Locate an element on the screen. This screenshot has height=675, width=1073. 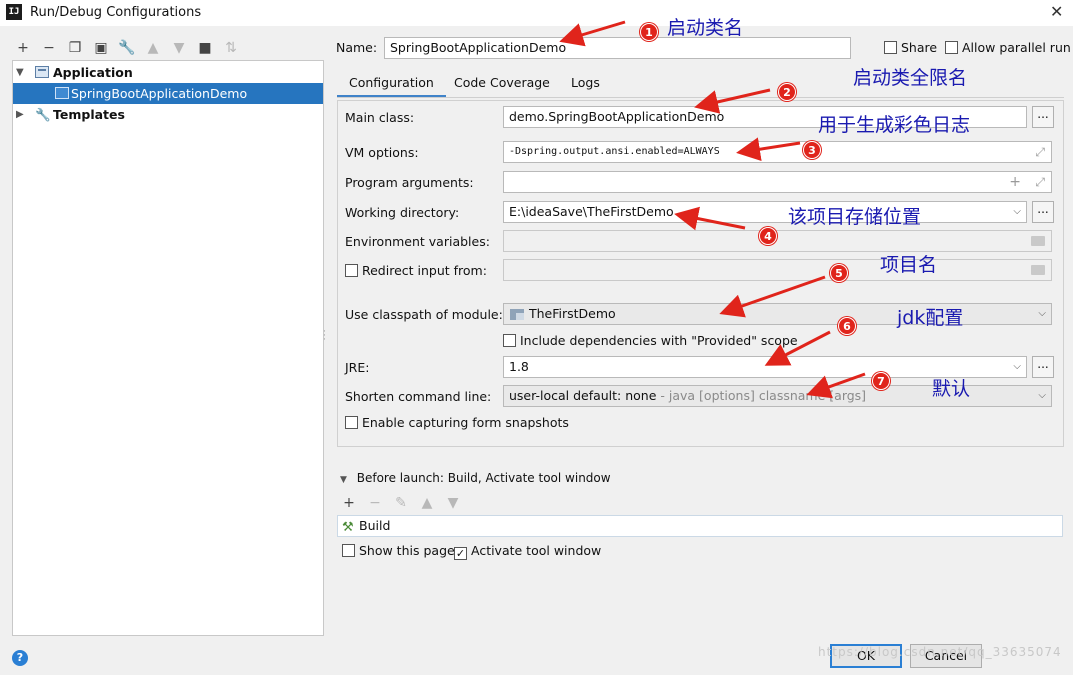
chevron-right-icon: ▶ is located at coordinates (20, 114).